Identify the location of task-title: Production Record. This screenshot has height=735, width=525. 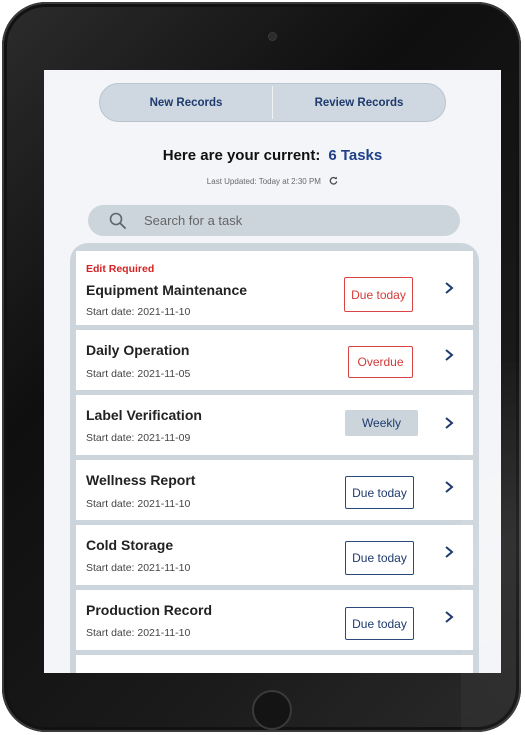
(149, 610).